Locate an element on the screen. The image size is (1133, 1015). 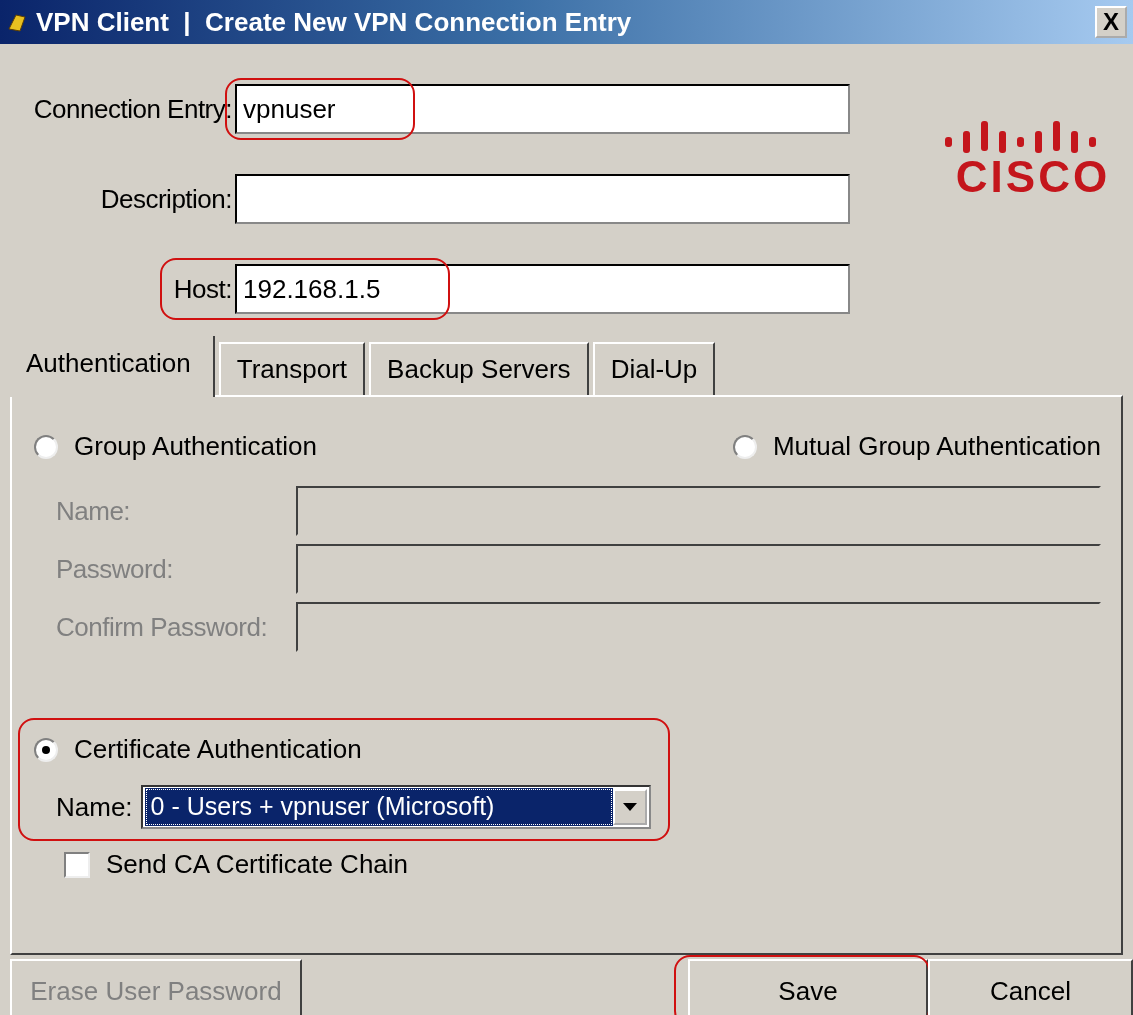
radio-label: Certificate Authentication is located at coordinates (218, 749).